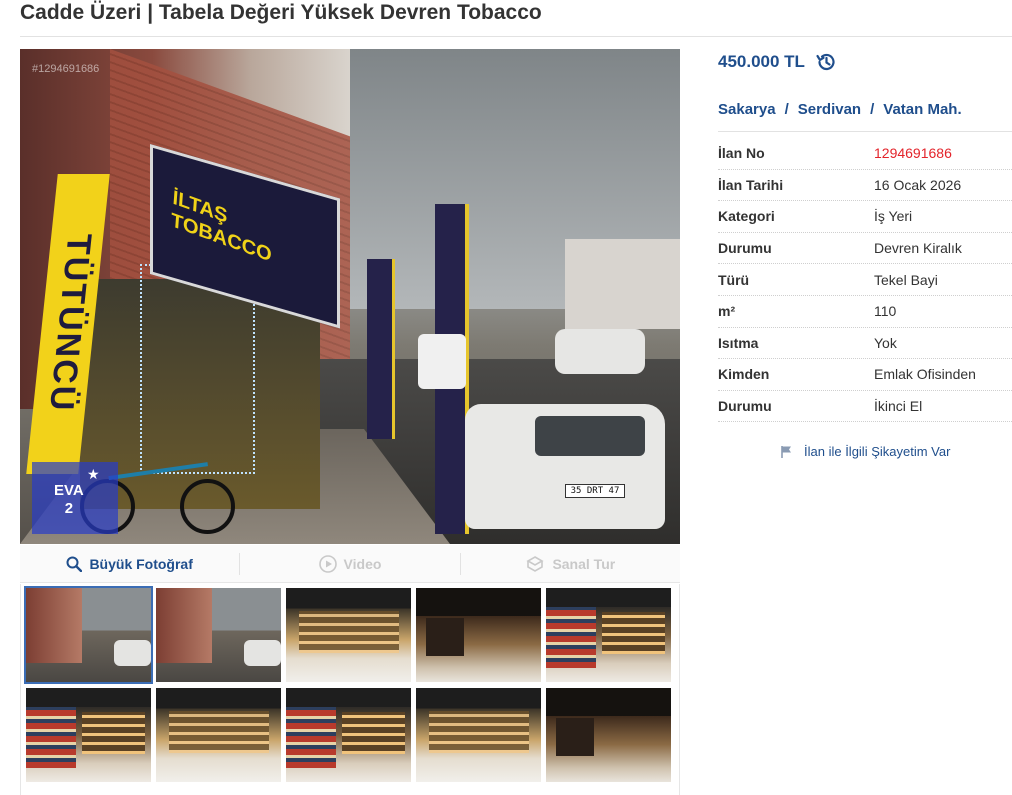 Image resolution: width=1012 pixels, height=795 pixels. I want to click on detail-row: İlan Tarihi 16 Ocak 2026, so click(865, 186).